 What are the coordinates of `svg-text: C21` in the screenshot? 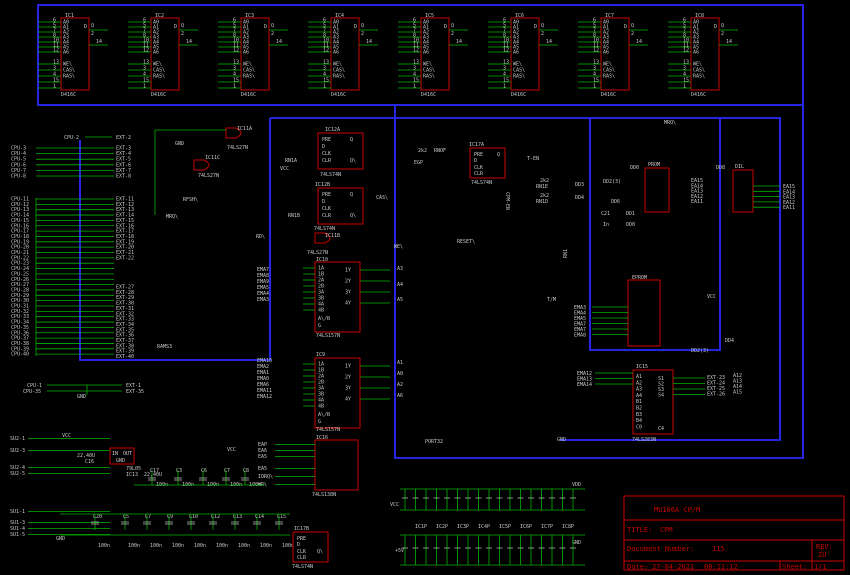 It's located at (605, 214).